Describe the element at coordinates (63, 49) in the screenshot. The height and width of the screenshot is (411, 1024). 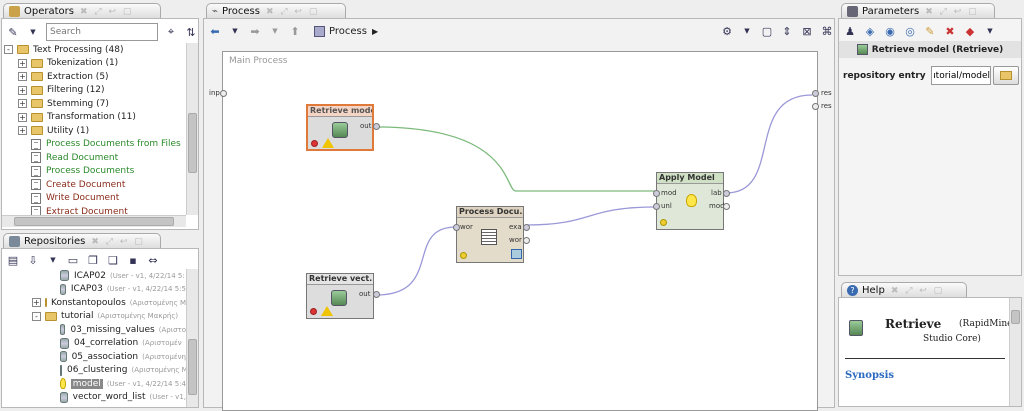
I see `tree-folder: - Text Processing (48)` at that location.